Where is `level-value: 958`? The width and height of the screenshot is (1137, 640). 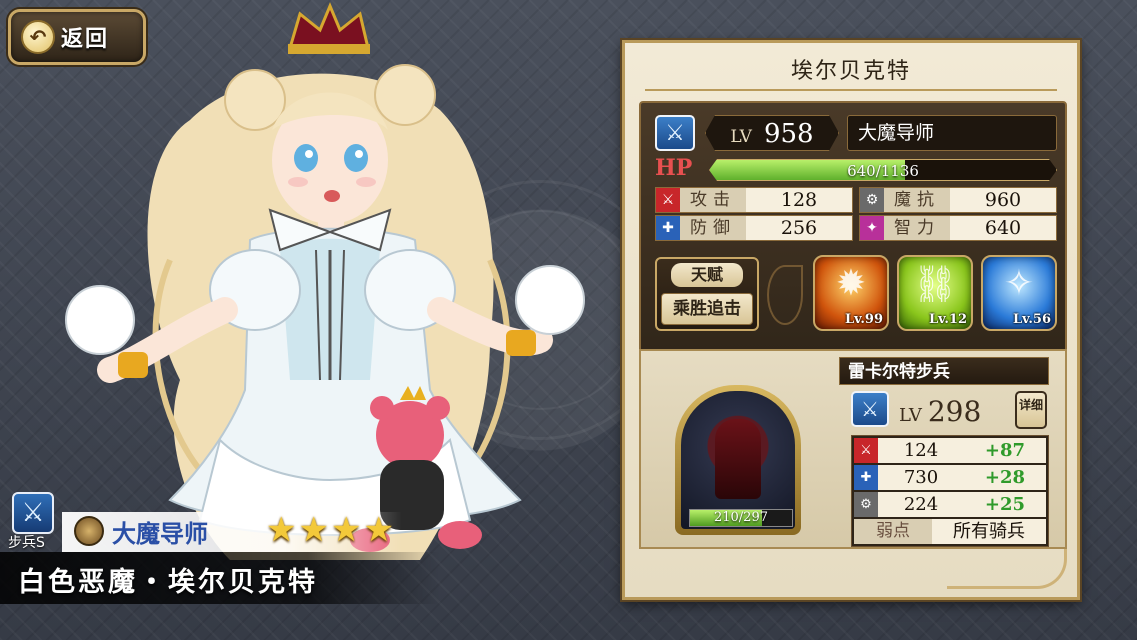
level-value: 958 is located at coordinates (788, 134).